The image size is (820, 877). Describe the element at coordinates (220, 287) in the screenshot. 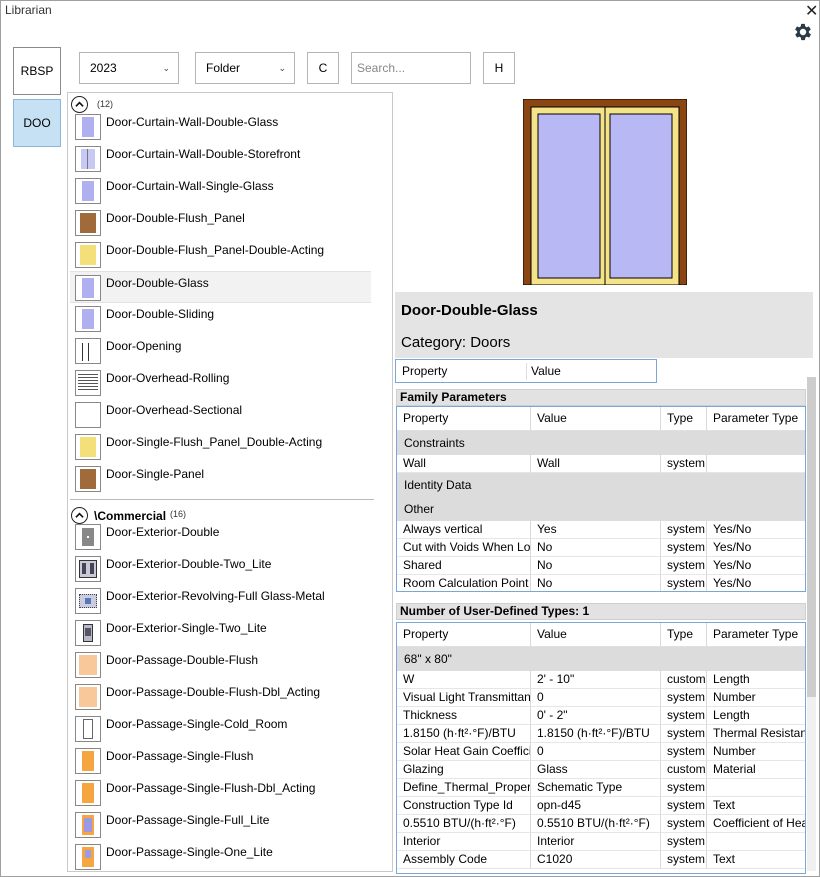

I see `list-item: Door-Double-Glass` at that location.